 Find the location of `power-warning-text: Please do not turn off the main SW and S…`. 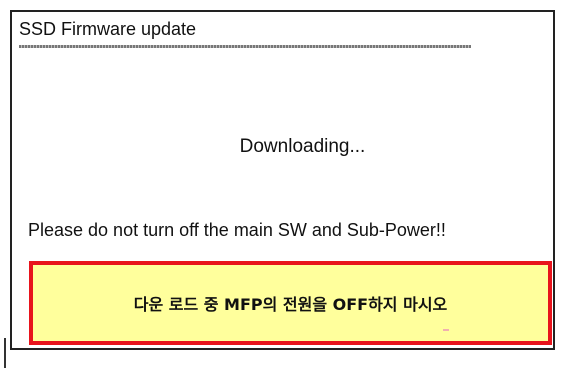

power-warning-text: Please do not turn off the main SW and S… is located at coordinates (237, 230).